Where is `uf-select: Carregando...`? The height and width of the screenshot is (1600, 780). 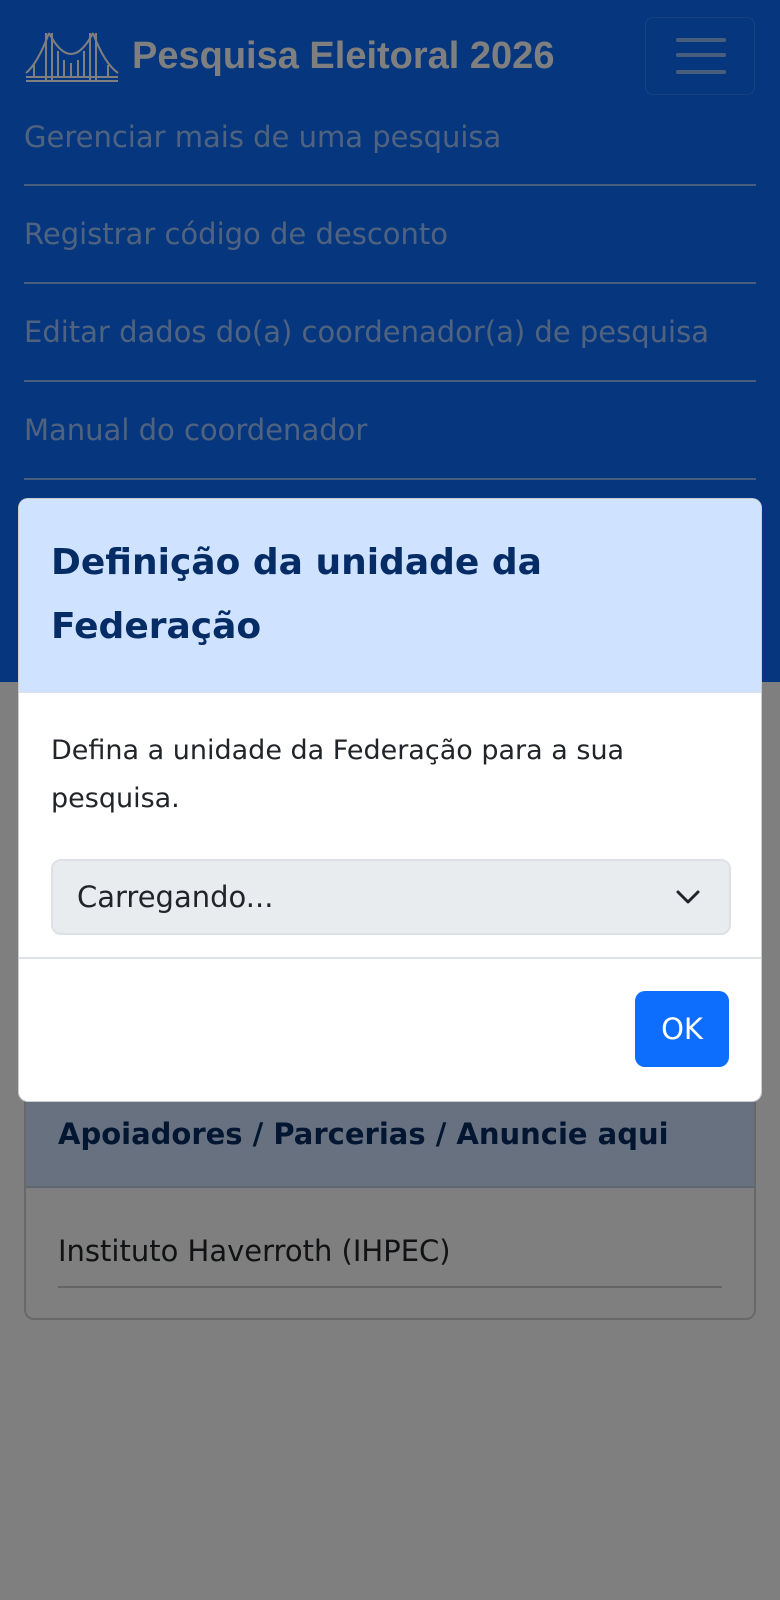 uf-select: Carregando... is located at coordinates (391, 897).